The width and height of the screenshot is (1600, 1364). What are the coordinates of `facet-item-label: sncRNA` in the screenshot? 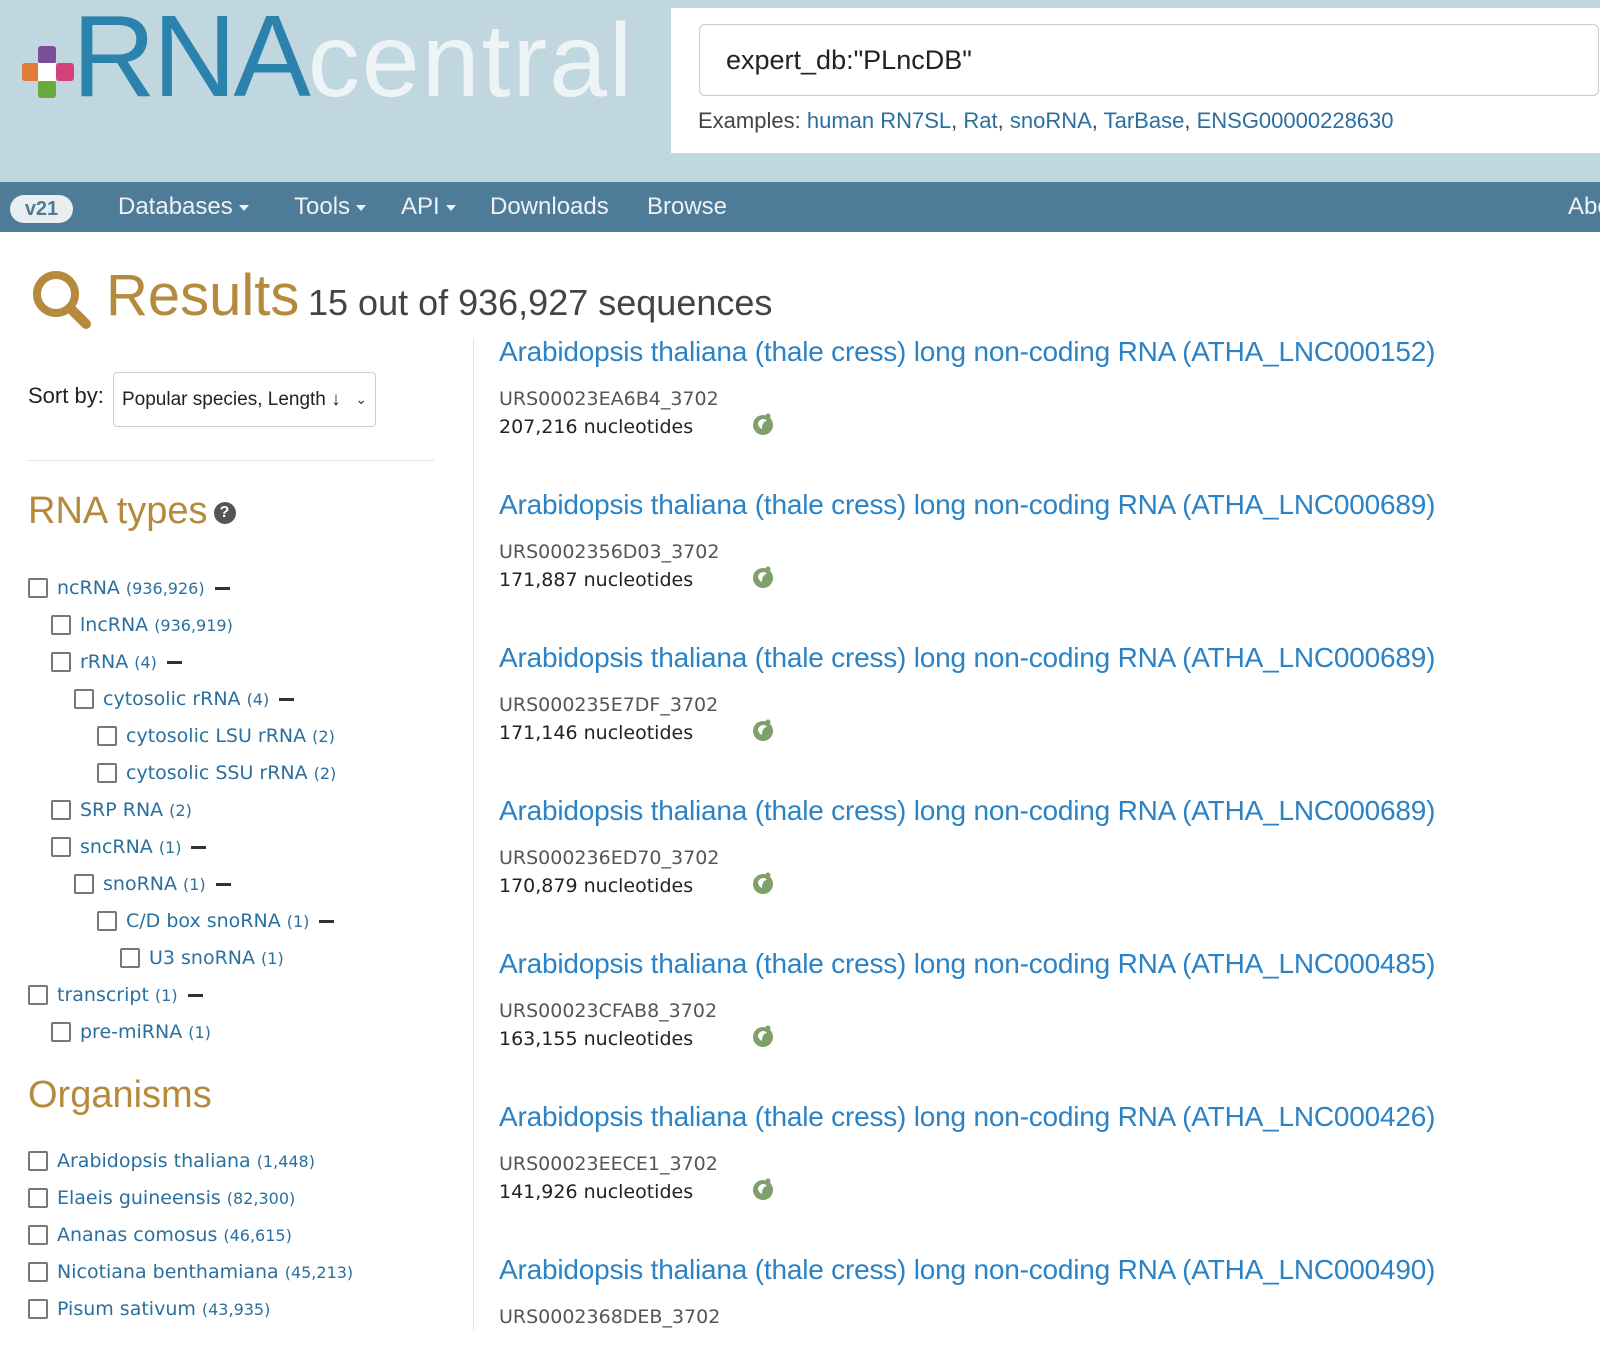 It's located at (116, 847).